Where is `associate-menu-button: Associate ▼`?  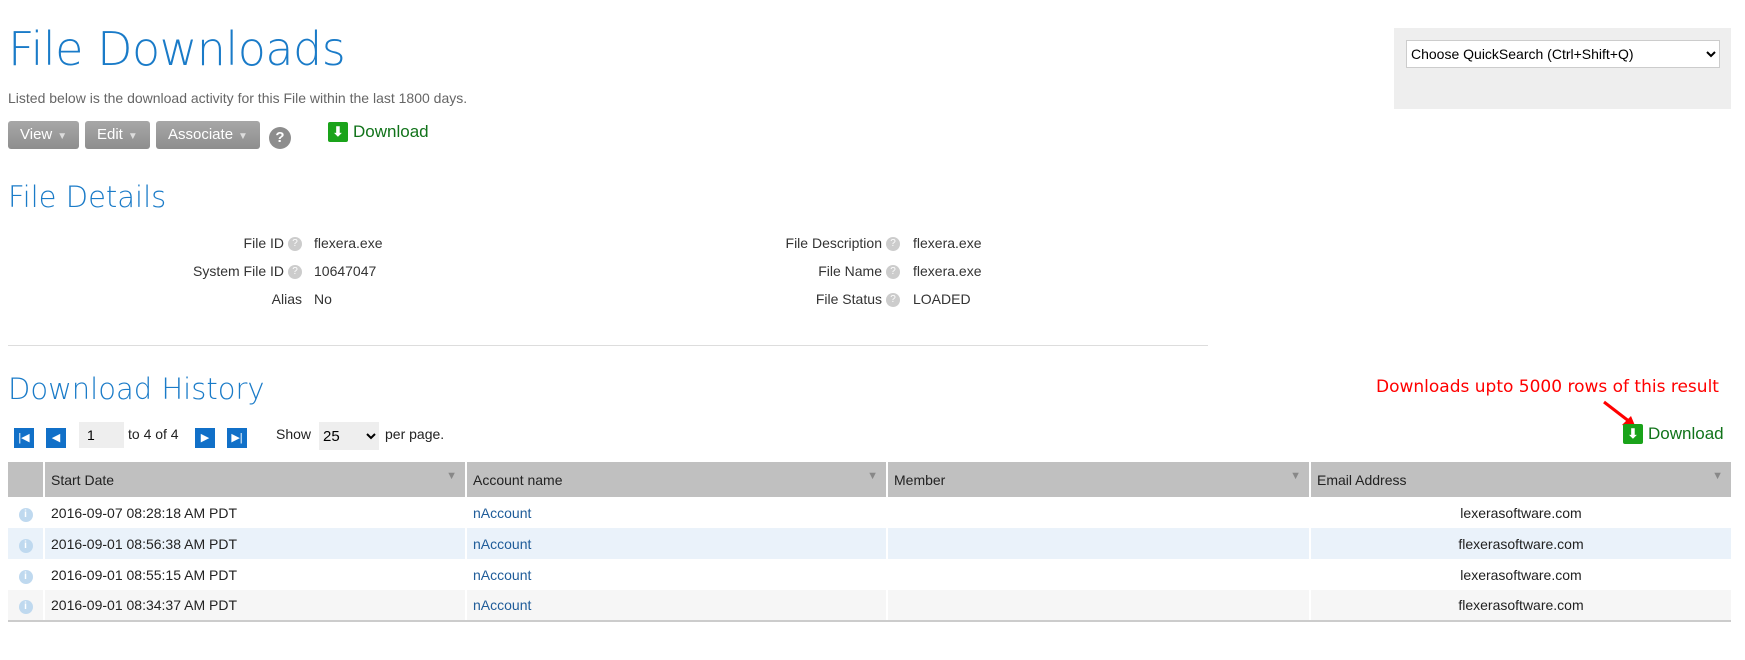 associate-menu-button: Associate ▼ is located at coordinates (208, 135).